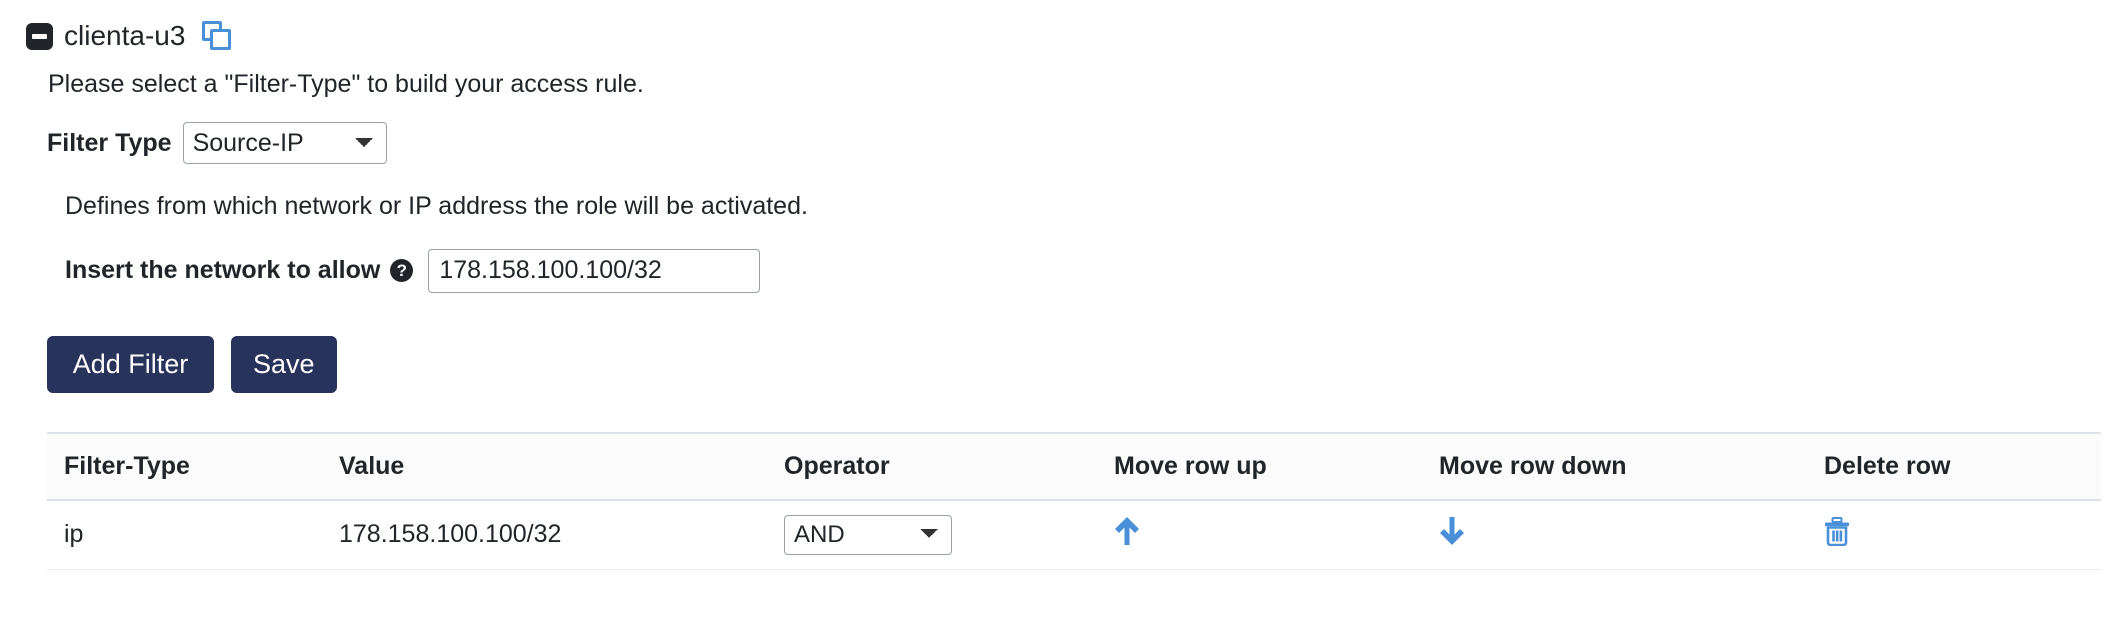 The height and width of the screenshot is (629, 2108). Describe the element at coordinates (184, 466) in the screenshot. I see `column-header-filter-type: Filter-Type` at that location.